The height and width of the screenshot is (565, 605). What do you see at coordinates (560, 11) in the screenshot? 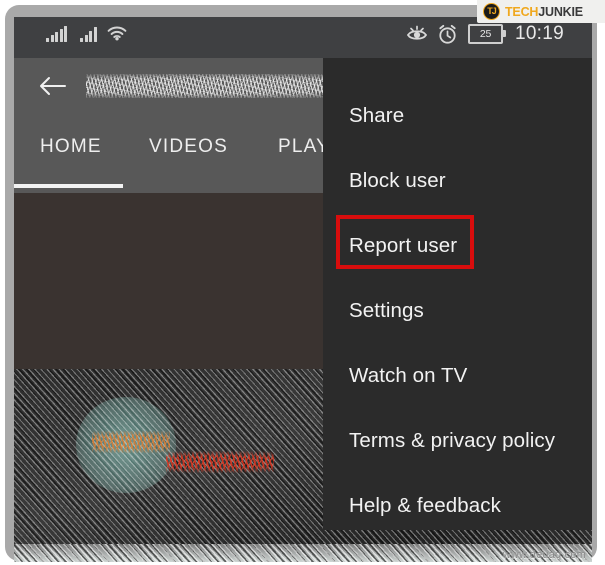
I see `techjunkie-wordmark-part2: JUNKIE` at bounding box center [560, 11].